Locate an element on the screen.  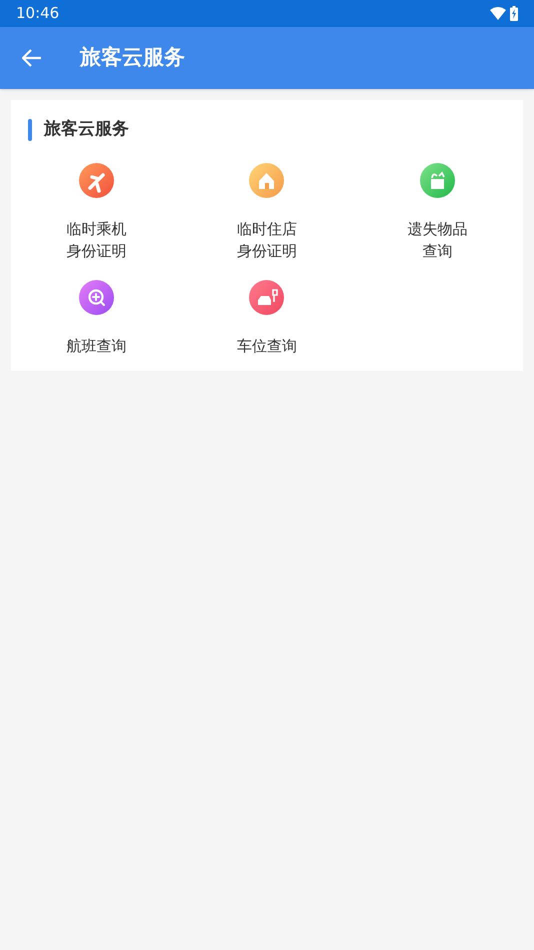
box-icon is located at coordinates (438, 180).